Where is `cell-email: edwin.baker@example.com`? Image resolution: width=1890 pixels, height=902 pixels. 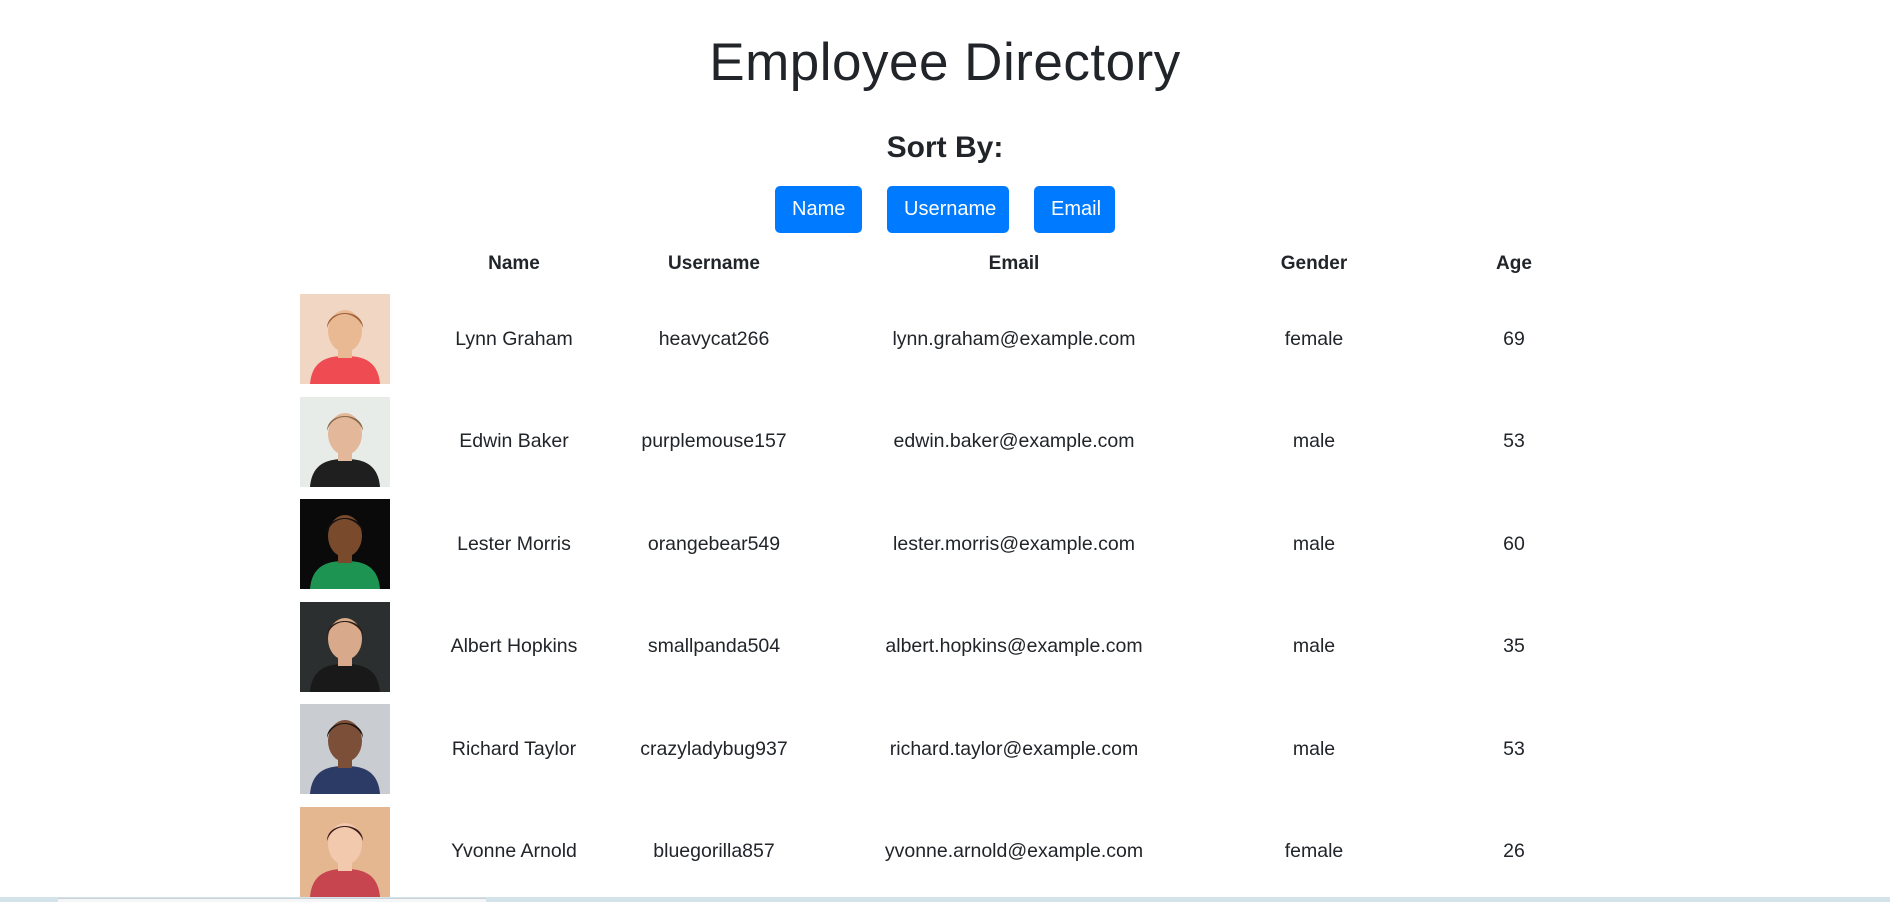 cell-email: edwin.baker@example.com is located at coordinates (1014, 441).